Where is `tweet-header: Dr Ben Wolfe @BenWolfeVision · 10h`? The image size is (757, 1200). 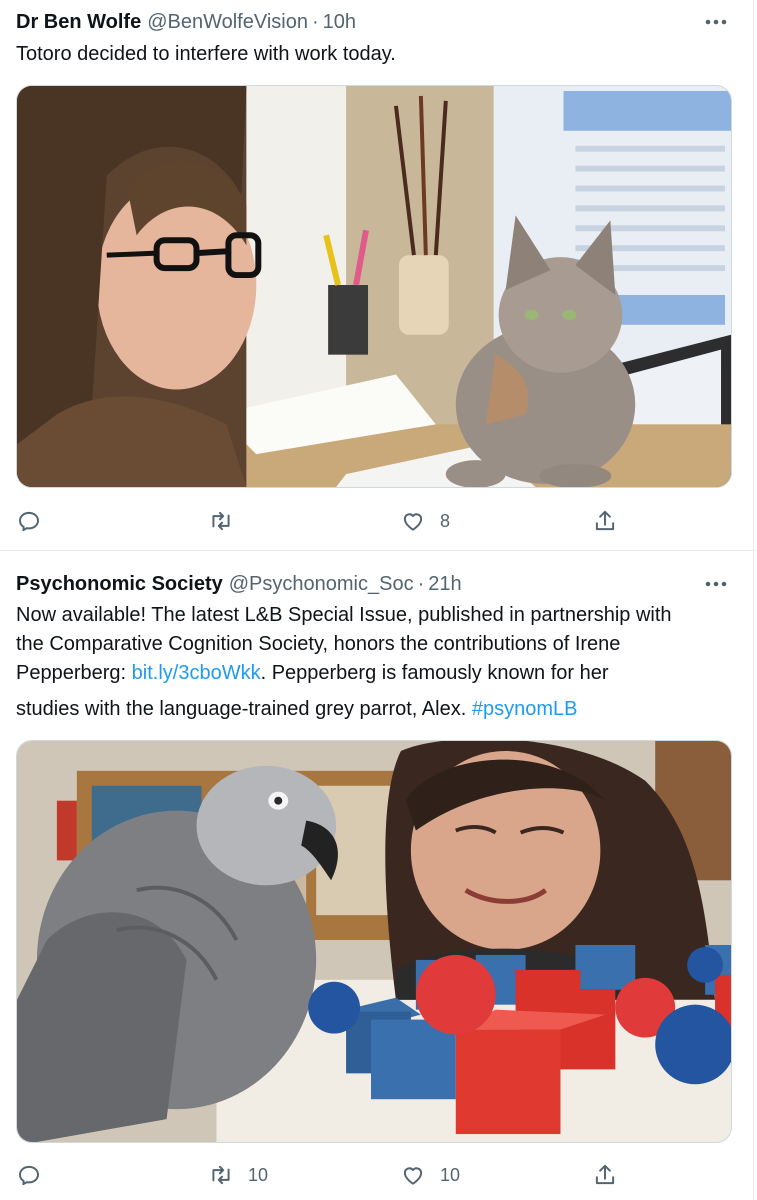
tweet-header: Dr Ben Wolfe @BenWolfeVision · 10h is located at coordinates (186, 22).